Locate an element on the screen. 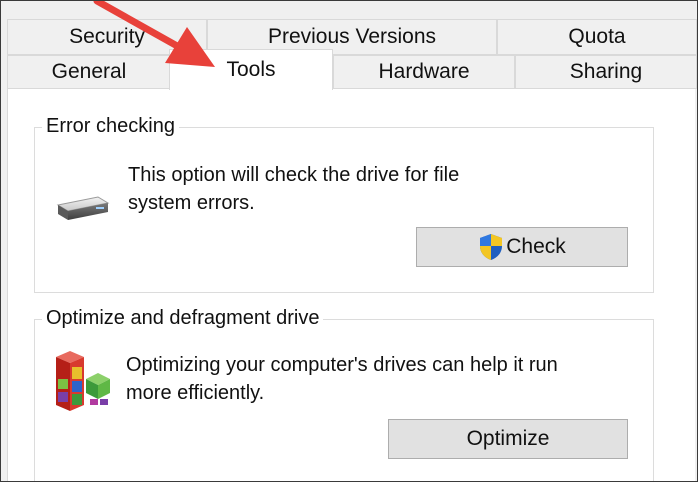 Image resolution: width=698 pixels, height=482 pixels. optimize-button: Optimize is located at coordinates (508, 439).